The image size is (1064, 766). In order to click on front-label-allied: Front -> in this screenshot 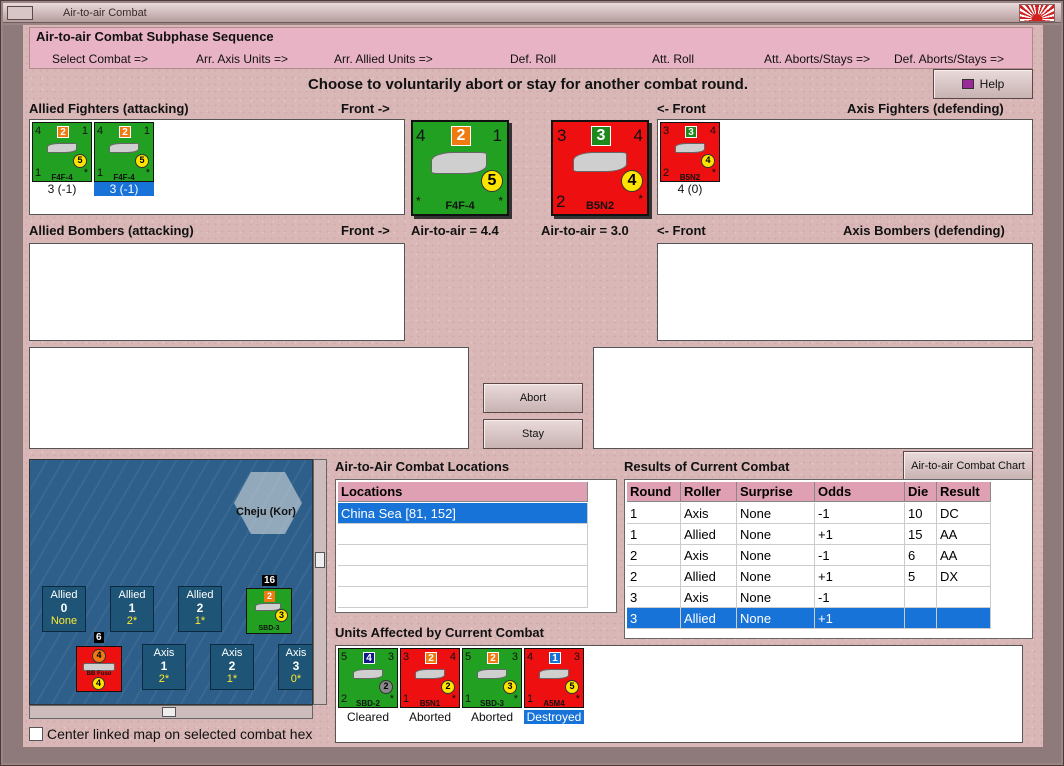, I will do `click(365, 108)`.